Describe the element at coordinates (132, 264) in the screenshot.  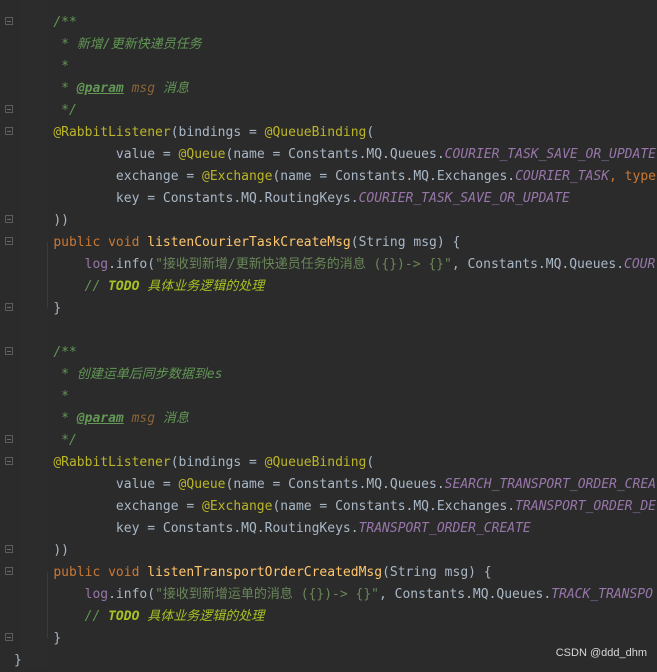
I see `code-text: .info(` at that location.